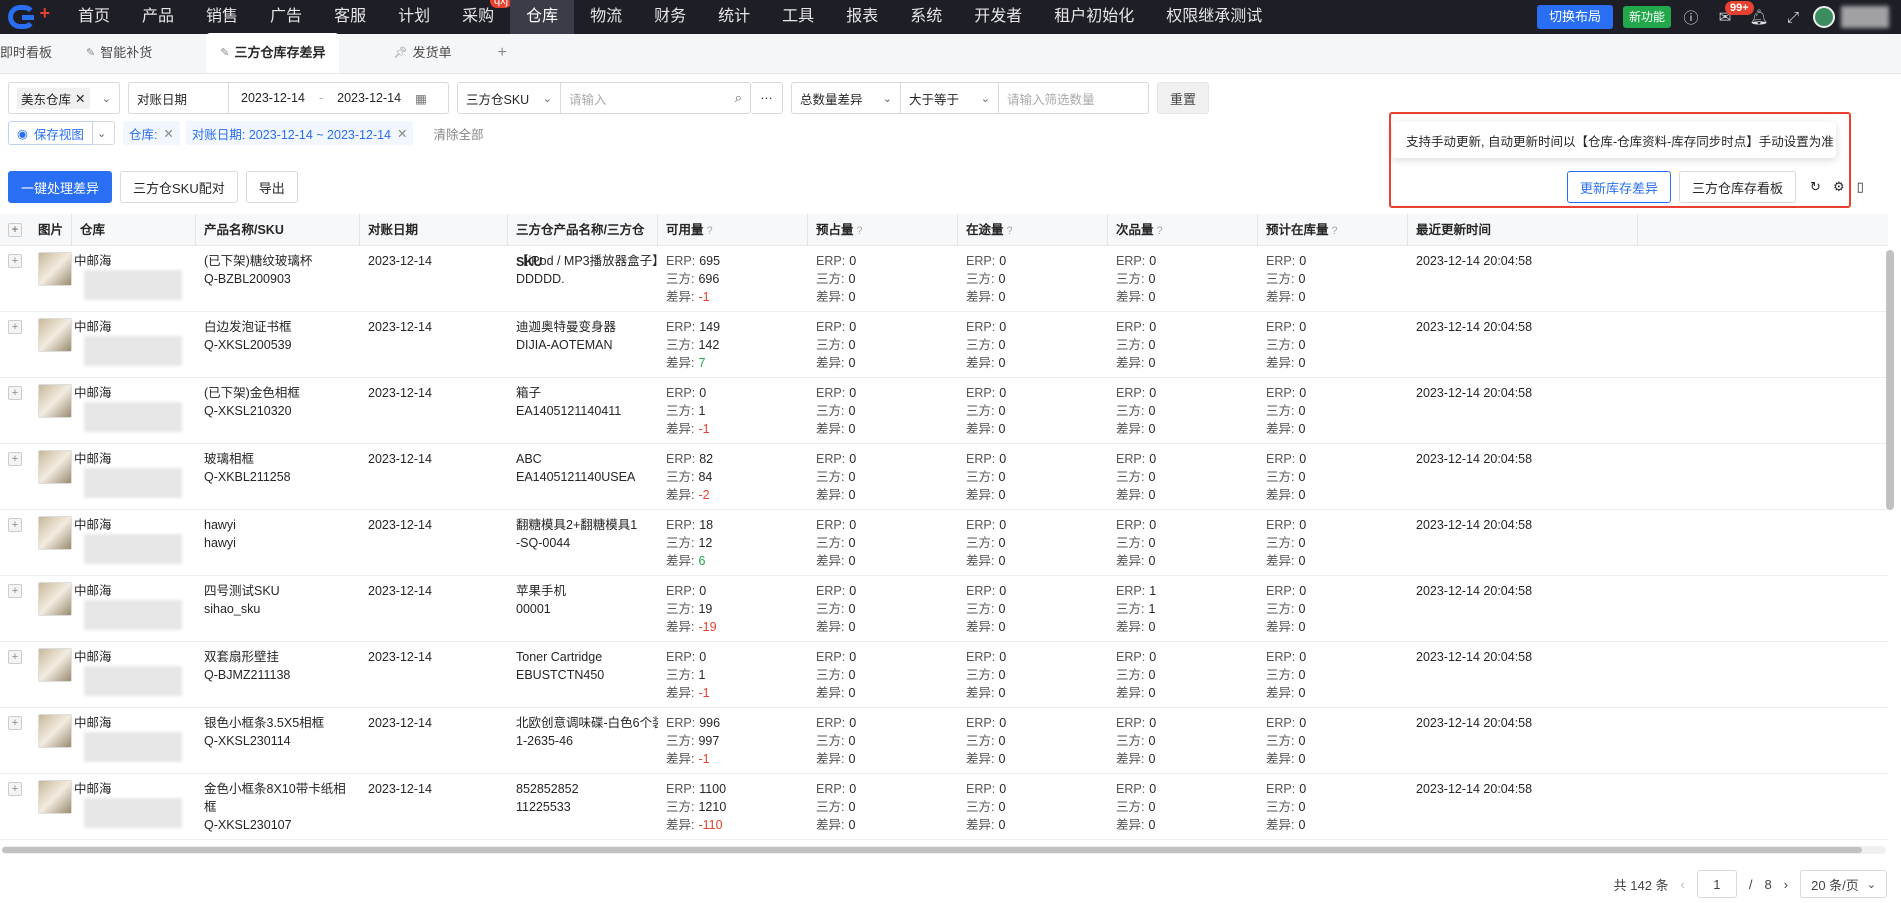 This screenshot has width=1901, height=903. Describe the element at coordinates (1815, 187) in the screenshot. I see `refresh-icon: ↻` at that location.